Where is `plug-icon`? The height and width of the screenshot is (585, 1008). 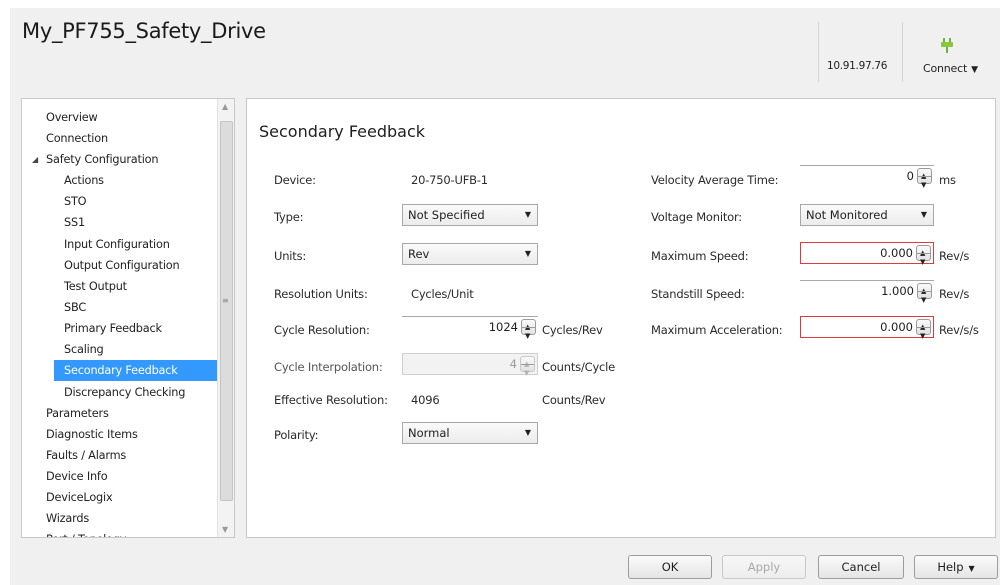 plug-icon is located at coordinates (947, 47).